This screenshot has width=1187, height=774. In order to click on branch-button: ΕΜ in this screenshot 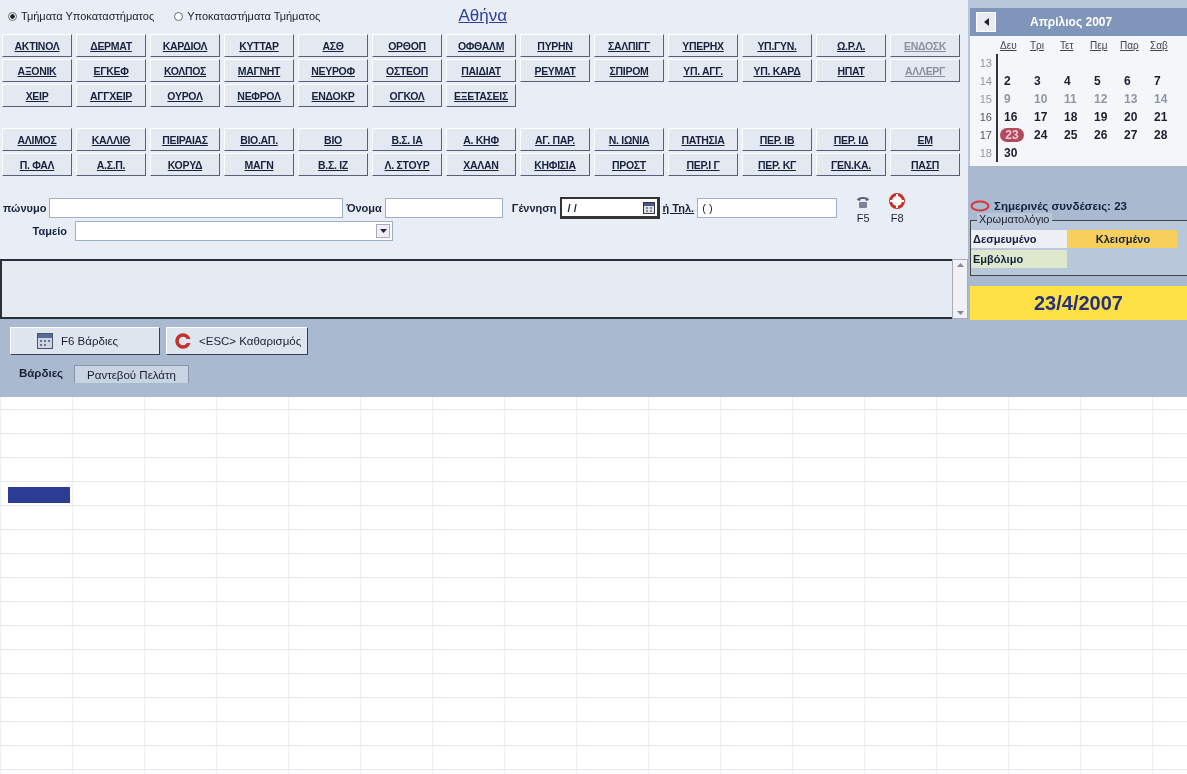, I will do `click(925, 139)`.